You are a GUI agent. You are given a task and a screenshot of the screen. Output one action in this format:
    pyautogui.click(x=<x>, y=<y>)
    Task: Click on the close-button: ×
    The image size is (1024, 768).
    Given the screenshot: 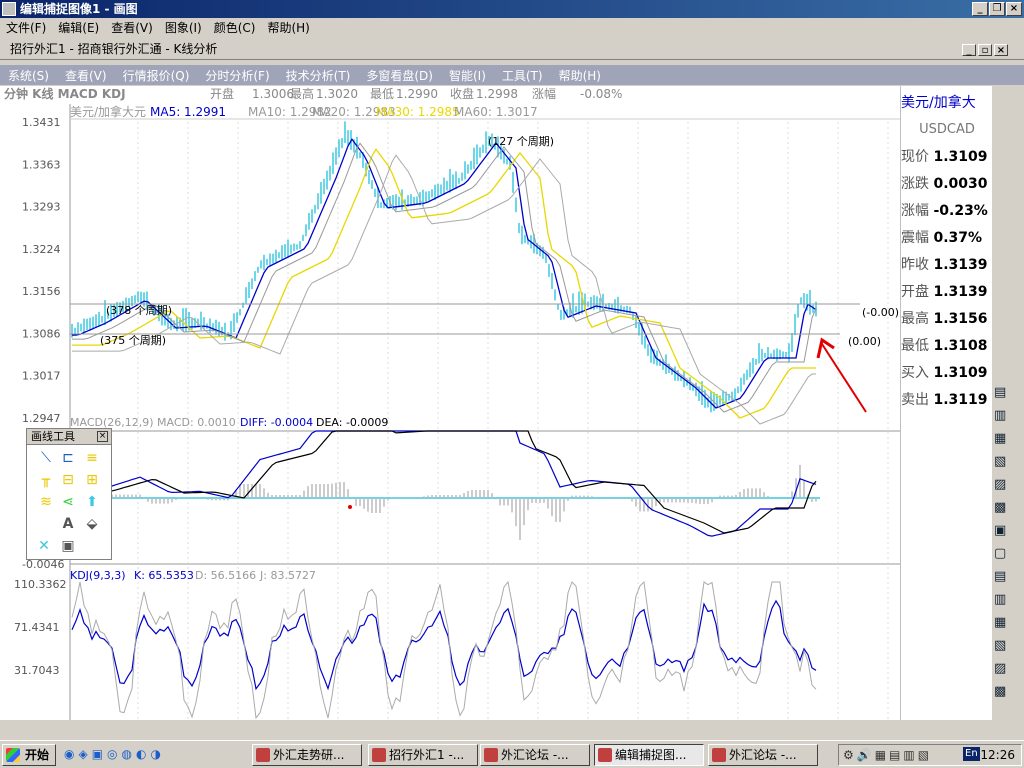 What is the action you would take?
    pyautogui.click(x=1014, y=9)
    